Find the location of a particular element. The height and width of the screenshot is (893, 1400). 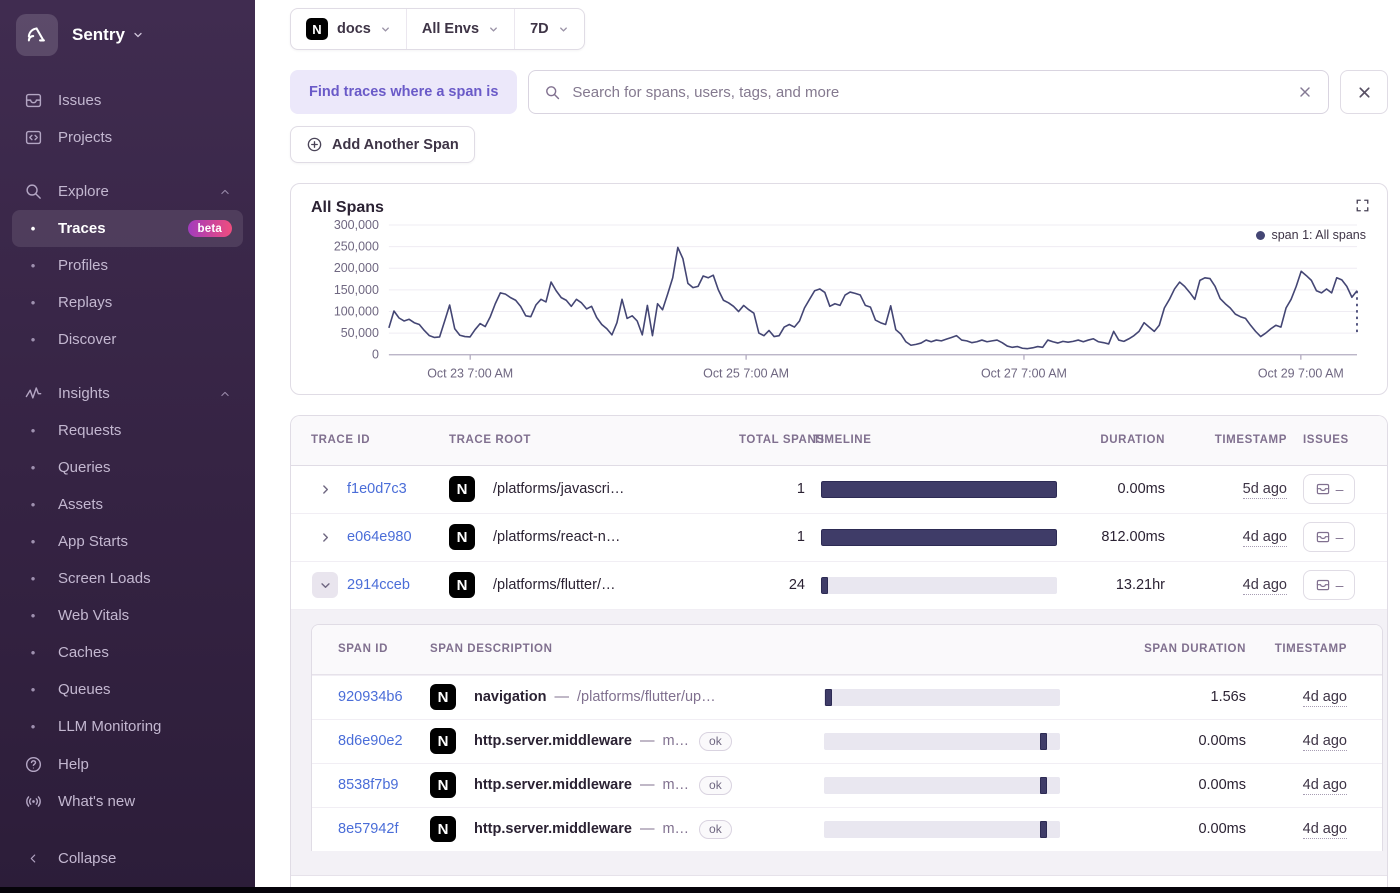

org-switcher: Sentry is located at coordinates (127, 35).